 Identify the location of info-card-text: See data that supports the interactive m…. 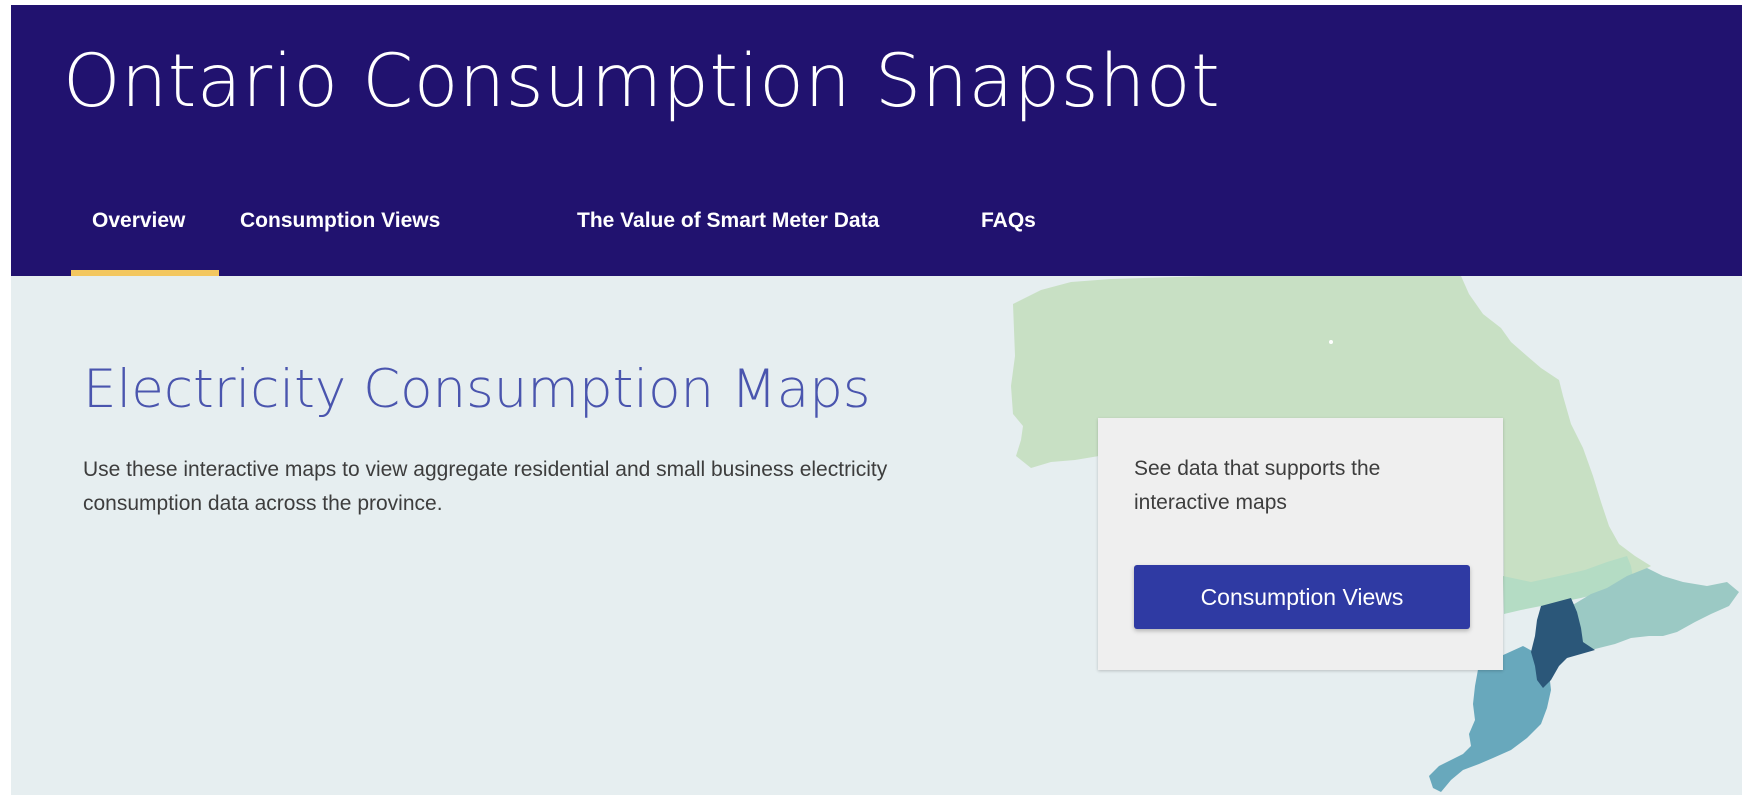
(1257, 485).